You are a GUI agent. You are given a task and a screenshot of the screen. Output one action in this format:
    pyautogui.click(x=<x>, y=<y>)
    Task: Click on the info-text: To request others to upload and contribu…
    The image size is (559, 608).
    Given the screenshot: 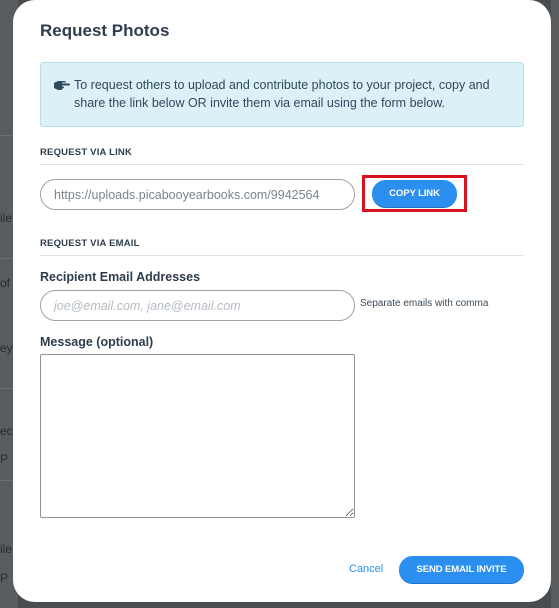 What is the action you would take?
    pyautogui.click(x=282, y=94)
    